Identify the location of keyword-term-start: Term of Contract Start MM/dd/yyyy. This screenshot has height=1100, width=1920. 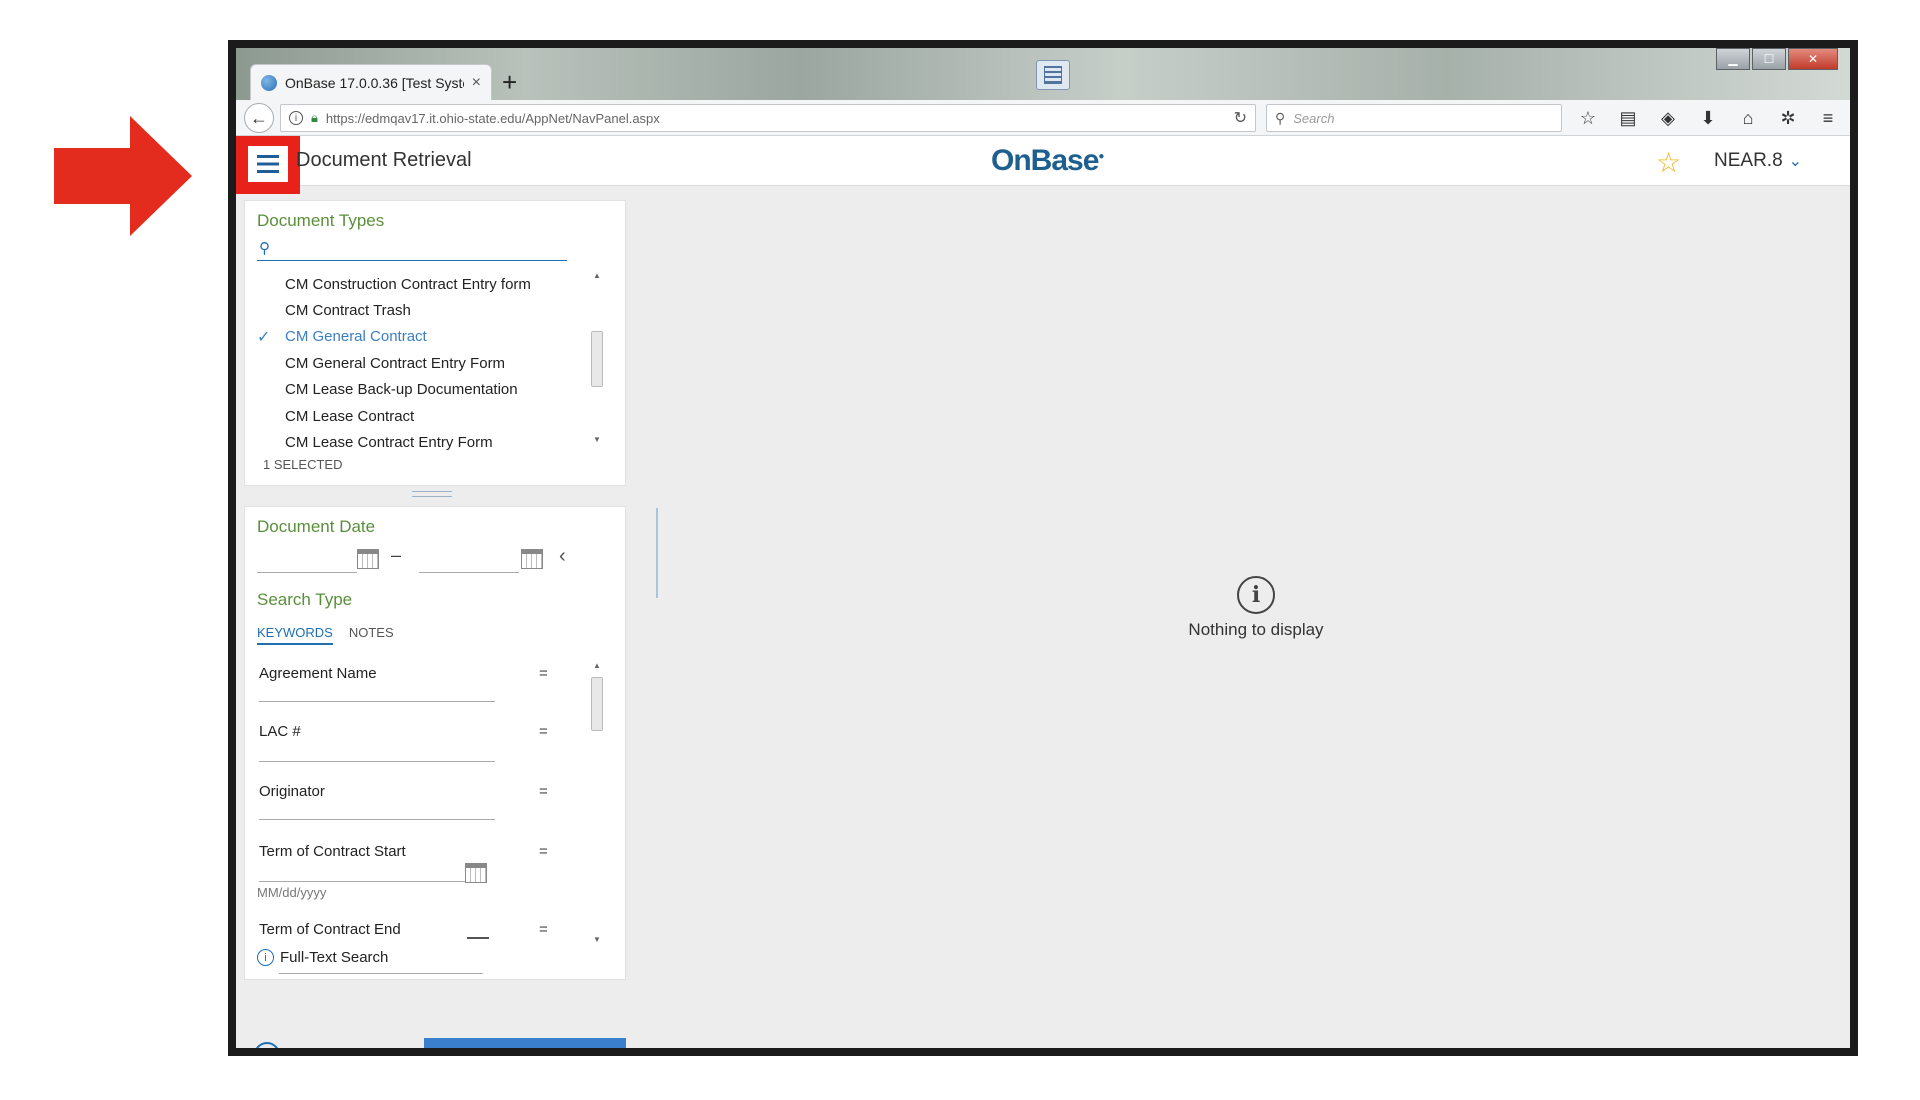
(378, 873).